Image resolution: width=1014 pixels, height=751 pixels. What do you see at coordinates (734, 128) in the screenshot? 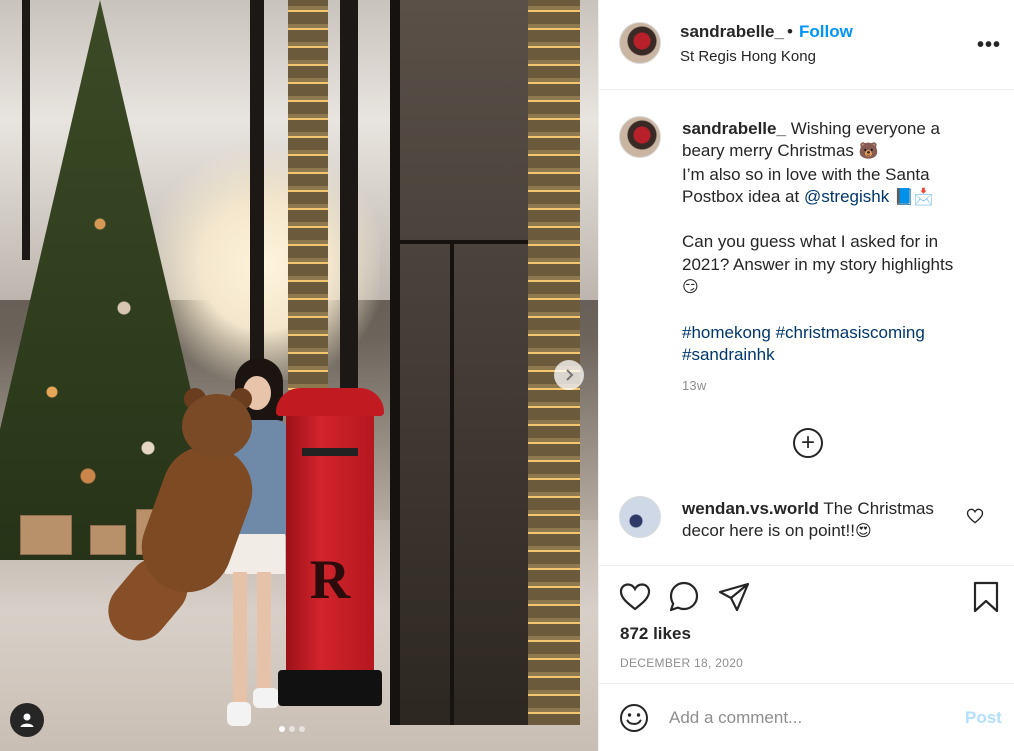
I see `caption-username: sandrabelle_` at bounding box center [734, 128].